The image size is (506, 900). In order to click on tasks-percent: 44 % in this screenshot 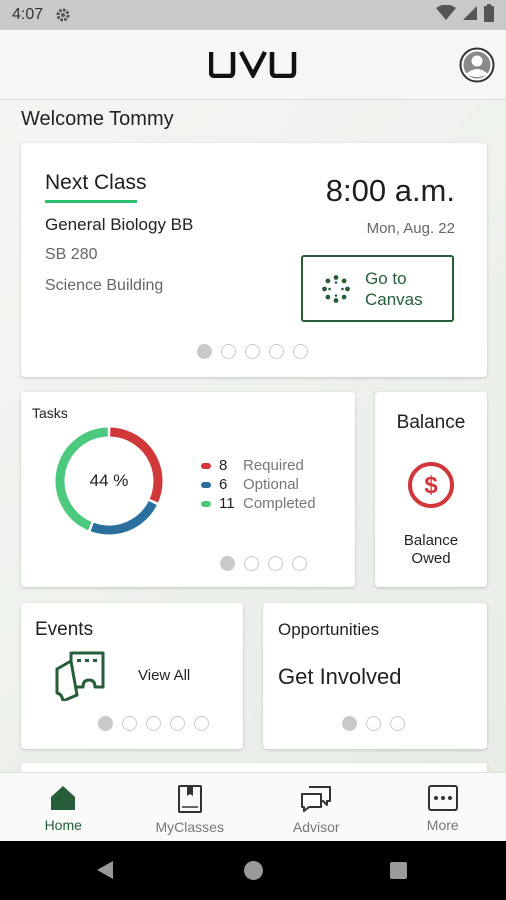, I will do `click(109, 480)`.